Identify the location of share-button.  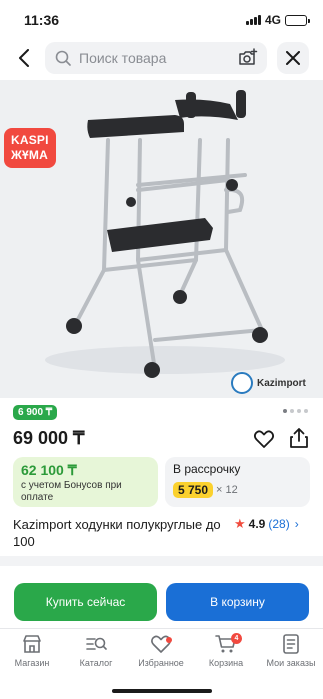
(299, 438).